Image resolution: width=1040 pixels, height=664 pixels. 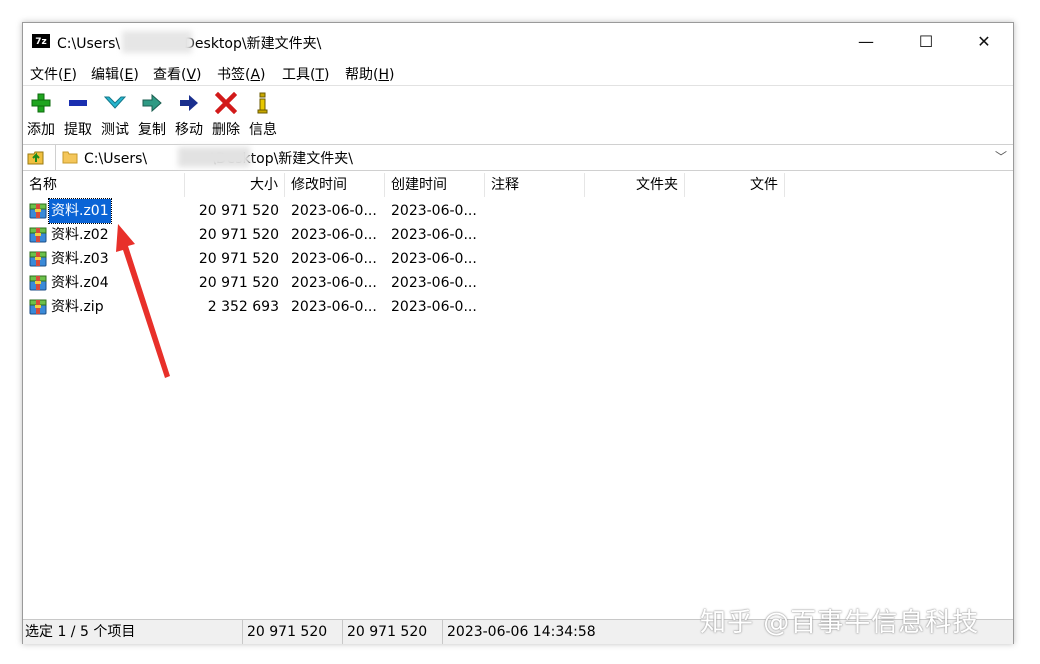 What do you see at coordinates (1001, 156) in the screenshot?
I see `chevron-down-icon: ﹀` at bounding box center [1001, 156].